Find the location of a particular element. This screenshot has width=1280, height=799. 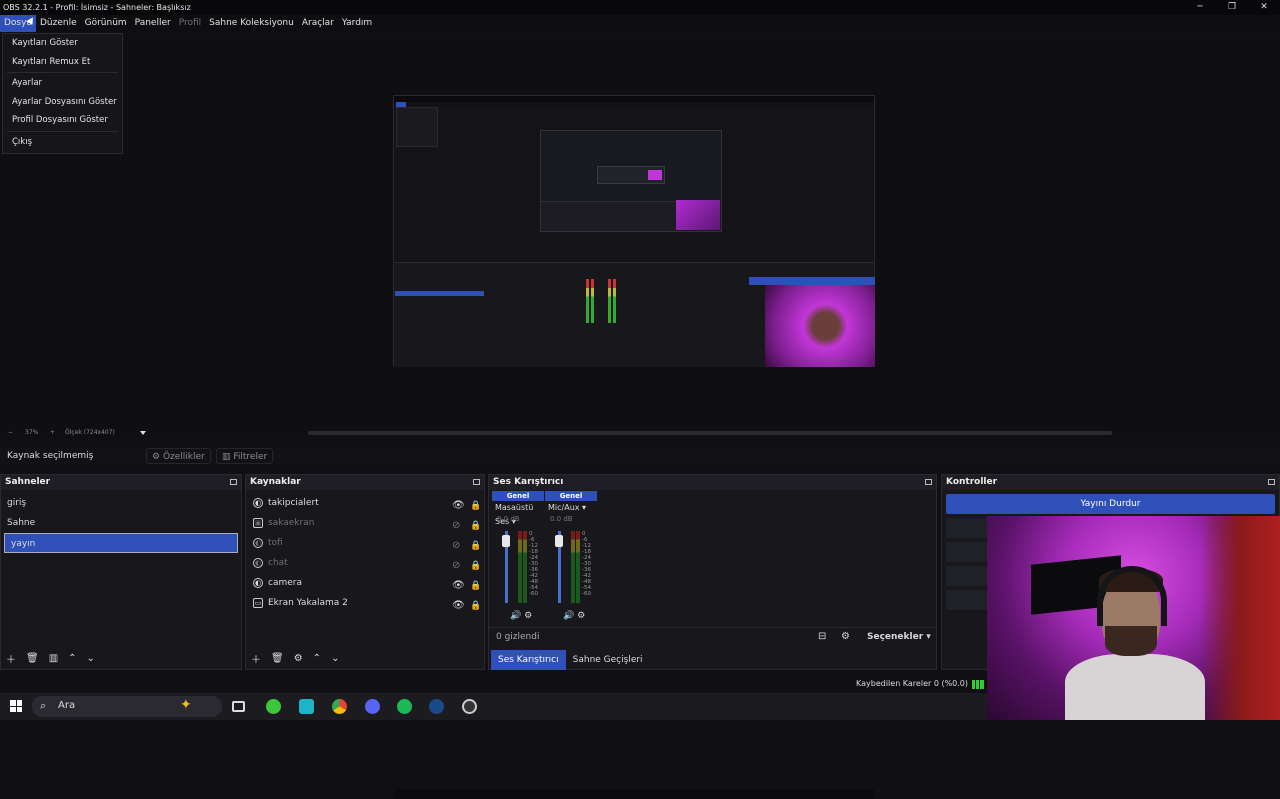

channel-controls: 🔊 ⚙ is located at coordinates (574, 616).